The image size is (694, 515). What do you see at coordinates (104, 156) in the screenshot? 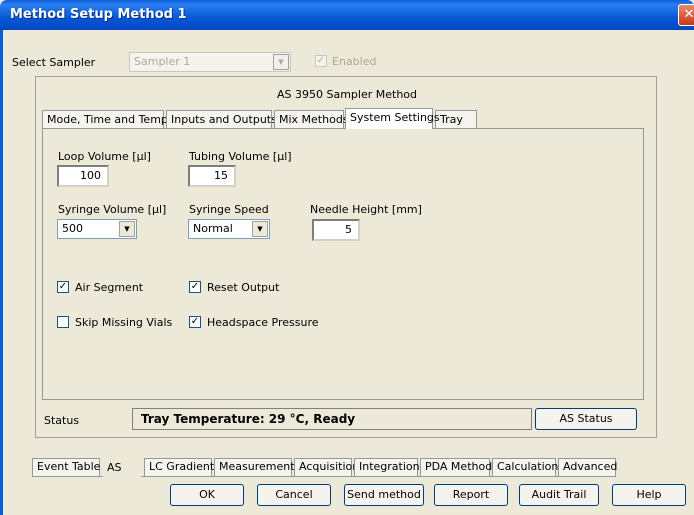
I see `loop-volume-label: Loop Volume [µl]` at bounding box center [104, 156].